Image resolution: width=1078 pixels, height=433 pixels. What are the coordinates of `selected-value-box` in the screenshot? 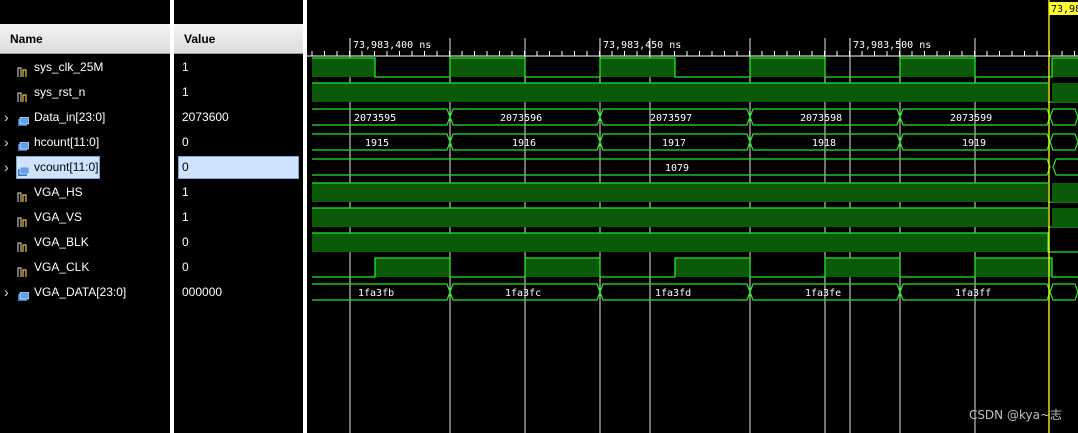 It's located at (238, 167).